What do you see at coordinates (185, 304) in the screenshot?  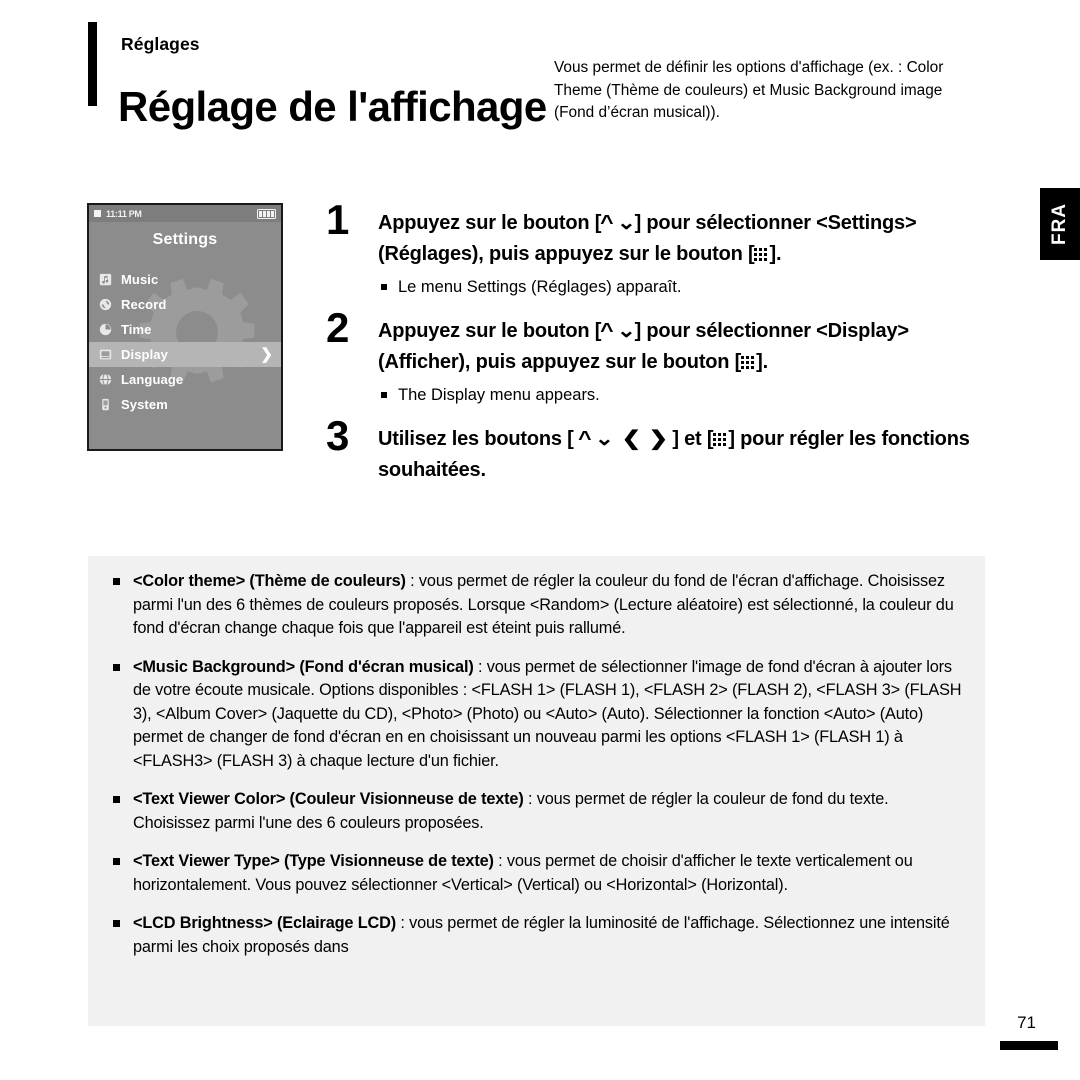 I see `device-menu-item-record: Record` at bounding box center [185, 304].